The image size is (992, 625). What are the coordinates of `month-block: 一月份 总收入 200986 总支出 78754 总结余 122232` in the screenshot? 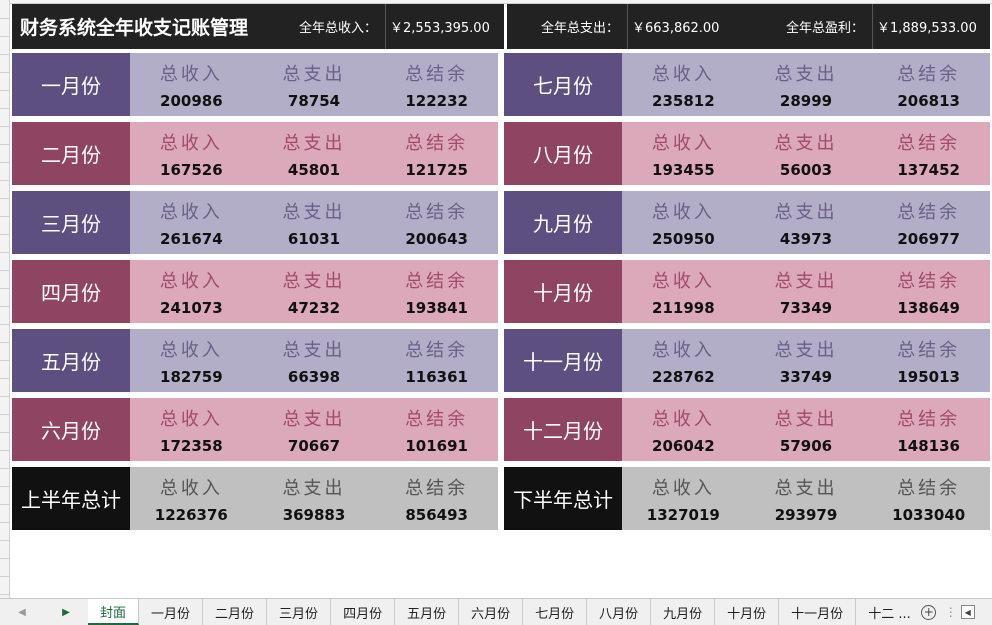 It's located at (255, 84).